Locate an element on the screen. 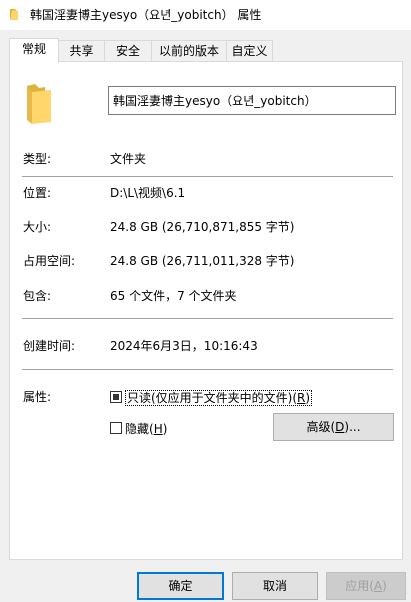 The height and width of the screenshot is (602, 411). tab-strip: 常规 共享 安全 以前的版本 自定义 is located at coordinates (205, 50).